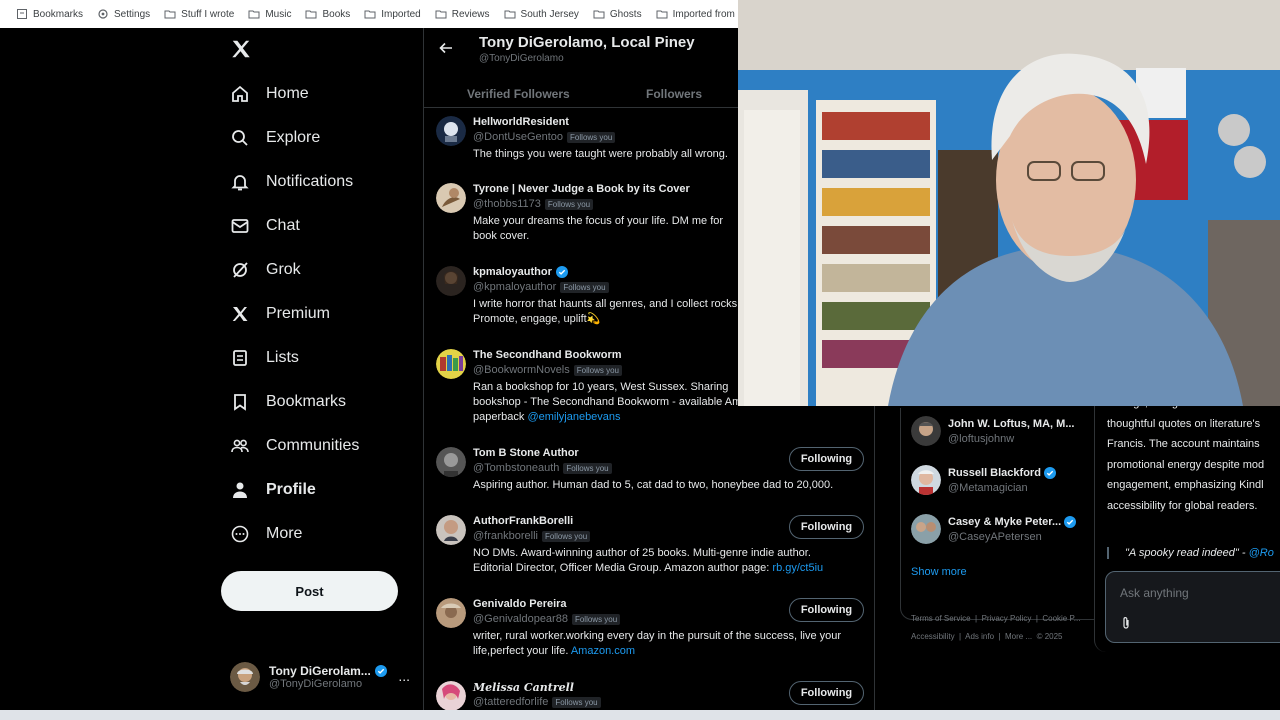 This screenshot has width=1280, height=720. What do you see at coordinates (1006, 530) in the screenshot?
I see `who-to-follow-item: Casey & Myke Peter... @CaseyAPetersen` at bounding box center [1006, 530].